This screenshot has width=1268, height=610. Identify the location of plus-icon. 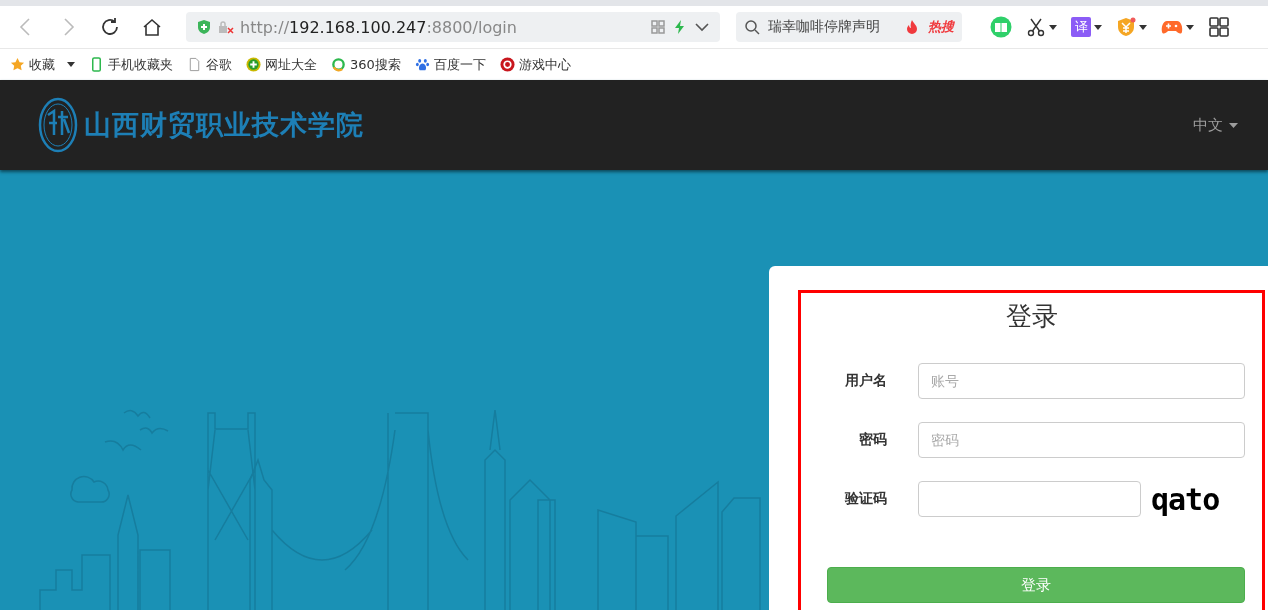
(253, 64).